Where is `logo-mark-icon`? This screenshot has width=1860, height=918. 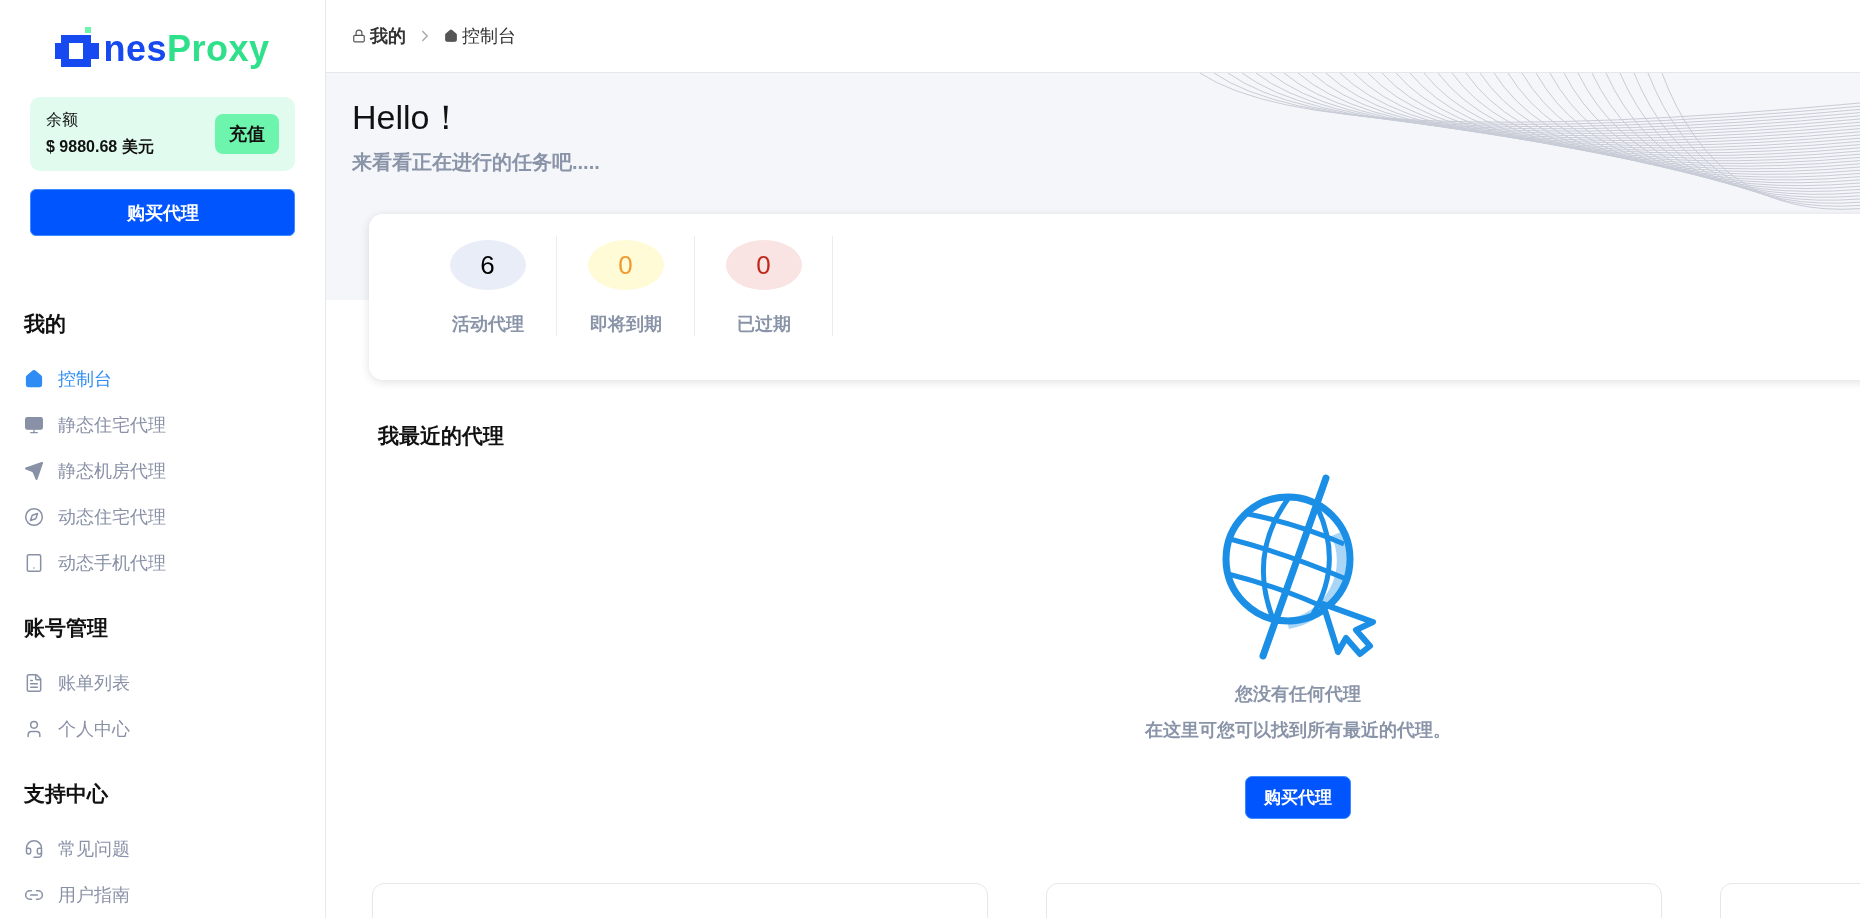 logo-mark-icon is located at coordinates (78, 47).